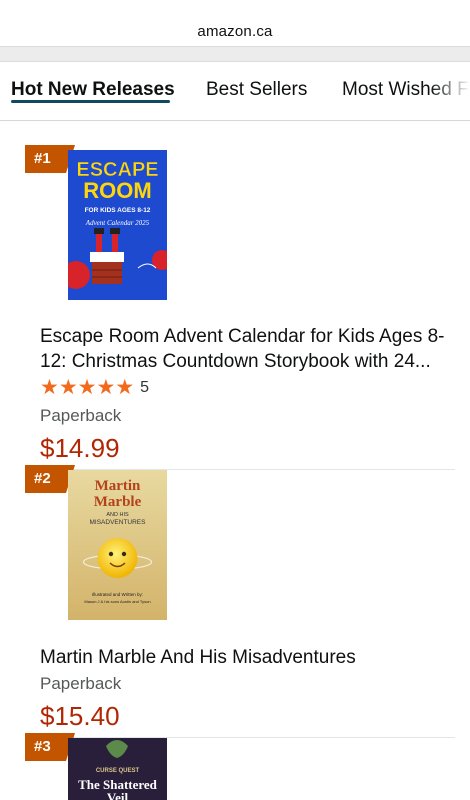 This screenshot has width=470, height=800. I want to click on cover-text-marble: Marble, so click(118, 502).